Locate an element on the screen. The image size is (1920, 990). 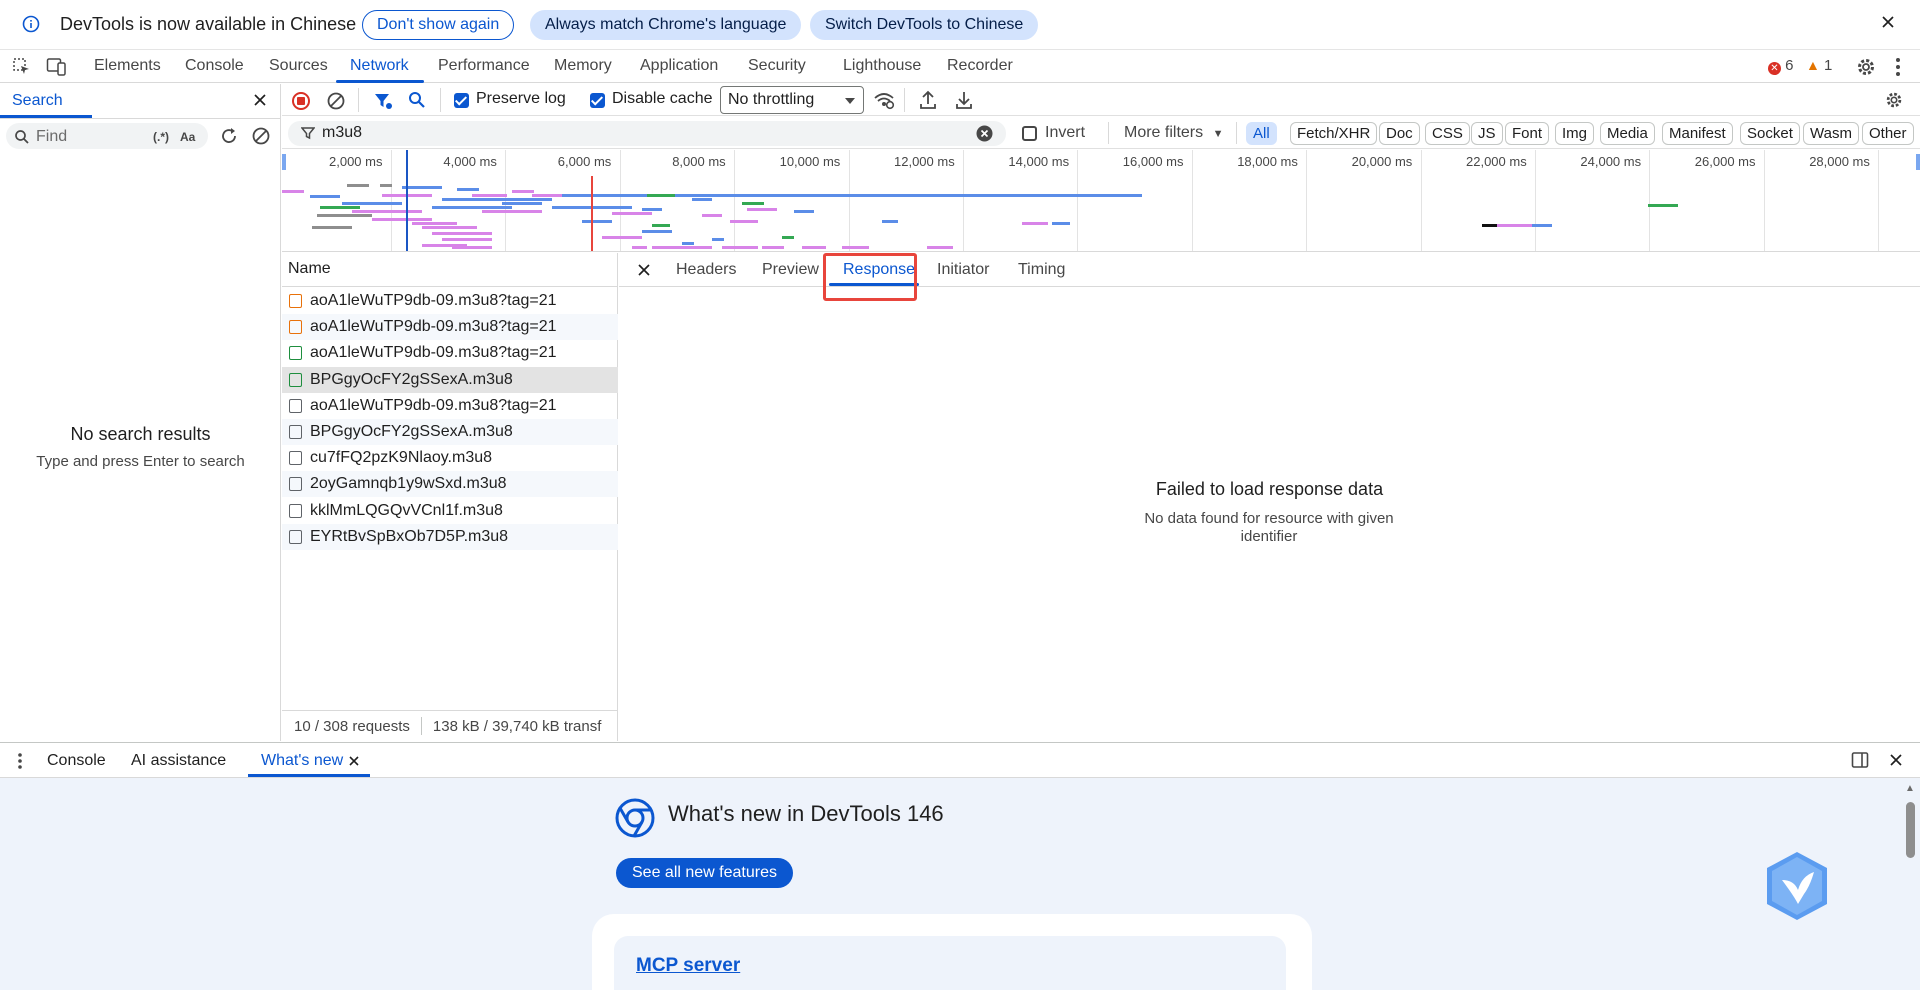
clear-filter-icon is located at coordinates (984, 133).